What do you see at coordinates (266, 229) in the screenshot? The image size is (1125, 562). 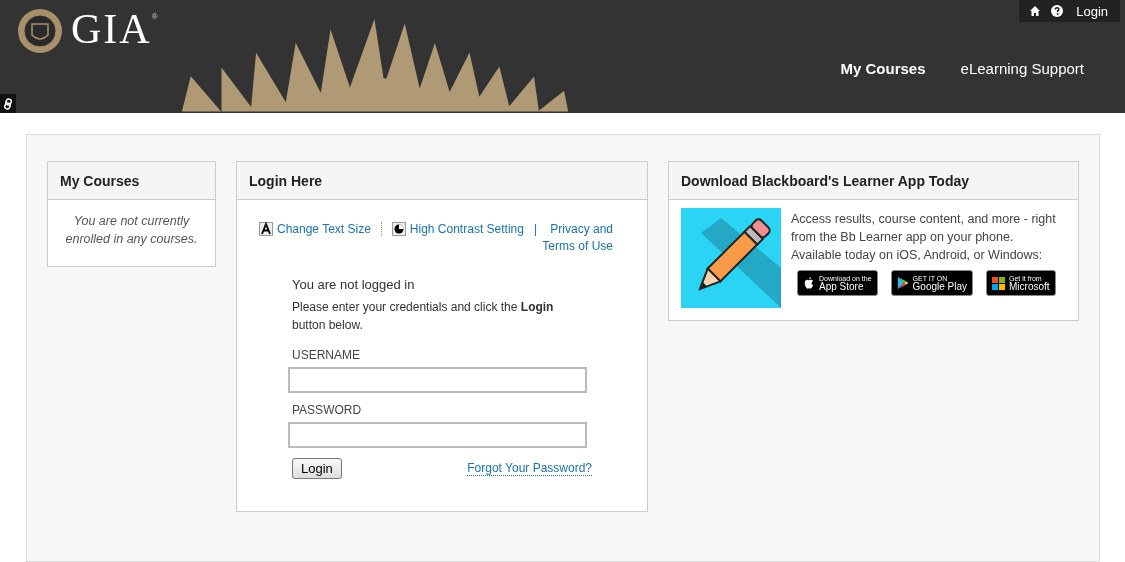 I see `text-size-icon` at bounding box center [266, 229].